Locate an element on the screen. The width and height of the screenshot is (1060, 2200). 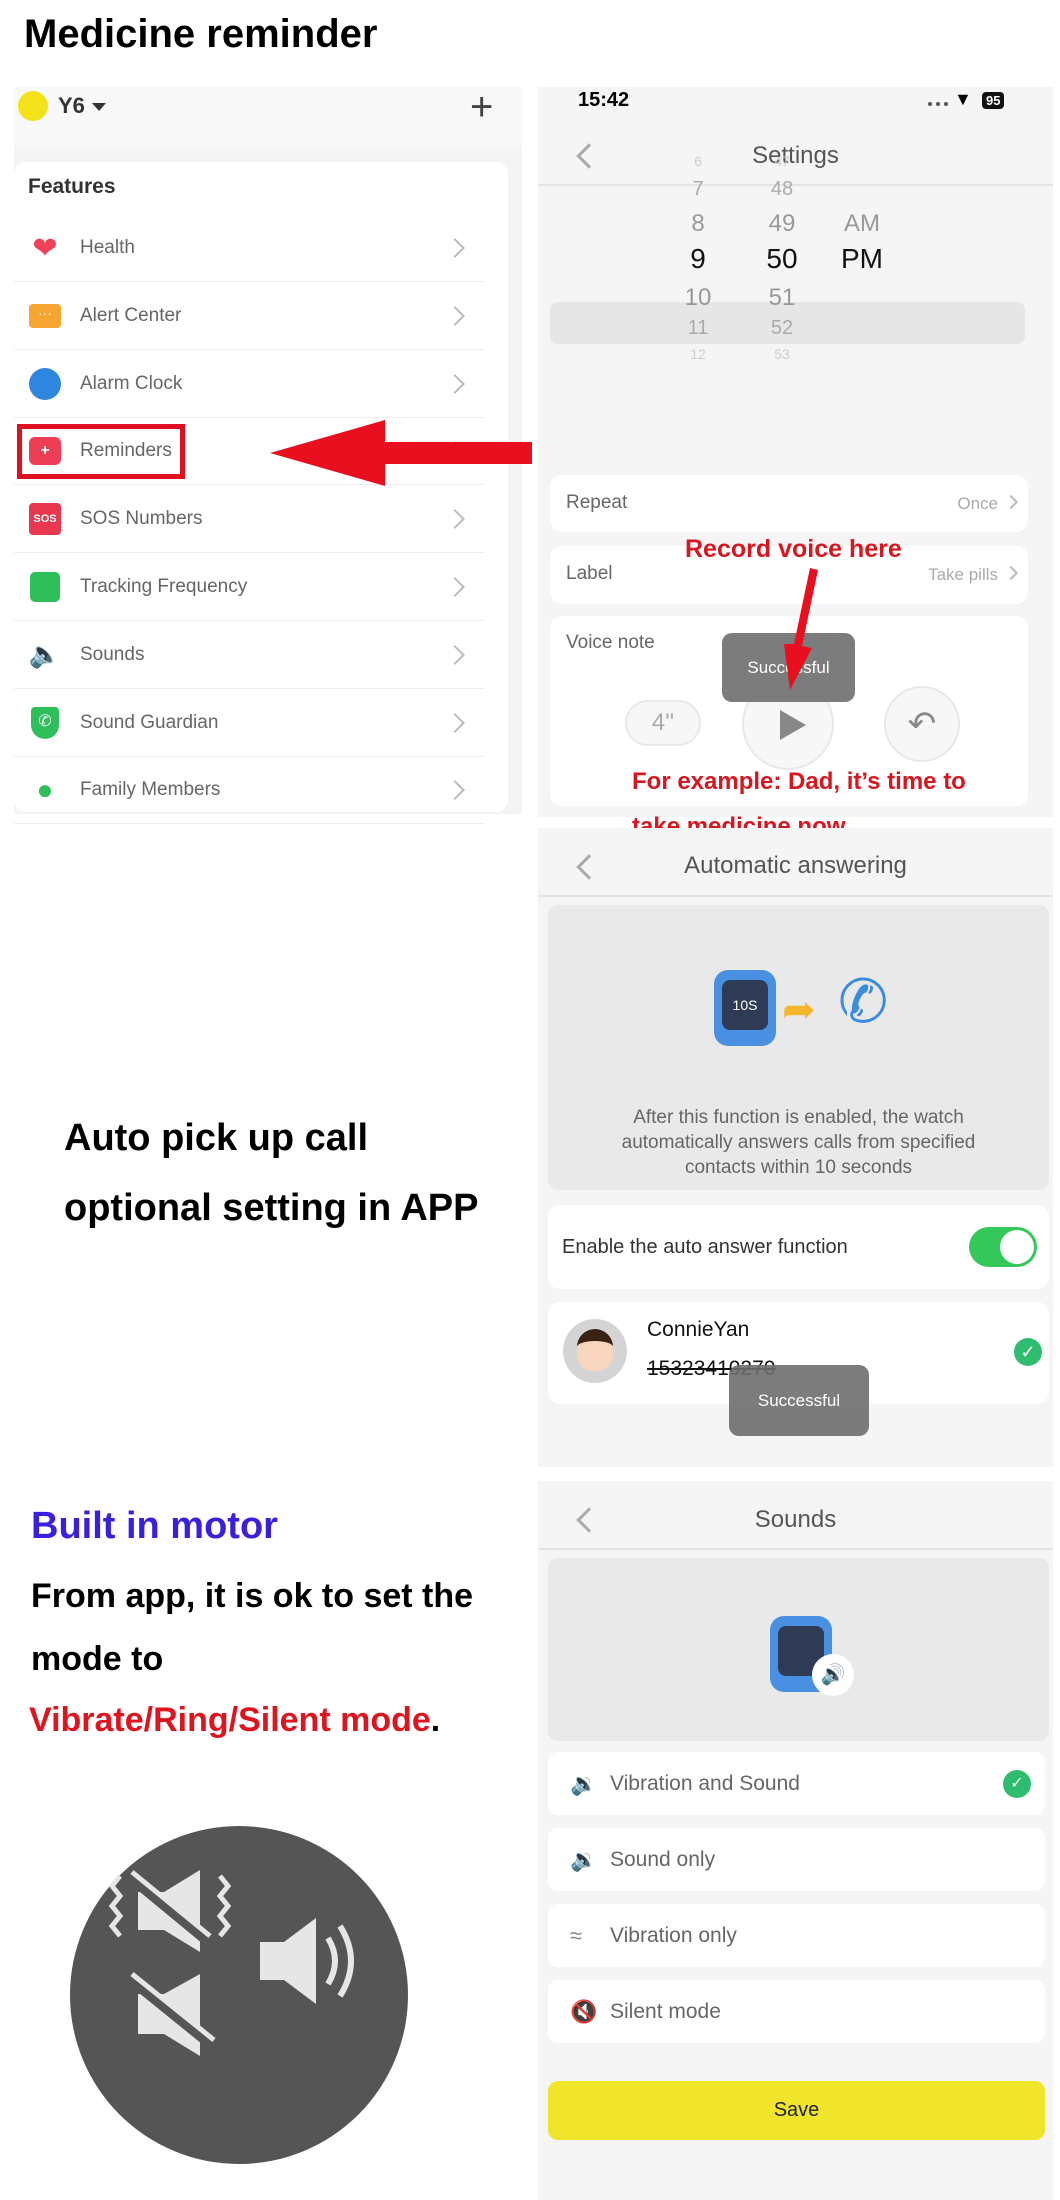
sound-option-label: Silent mode is located at coordinates (665, 2011).